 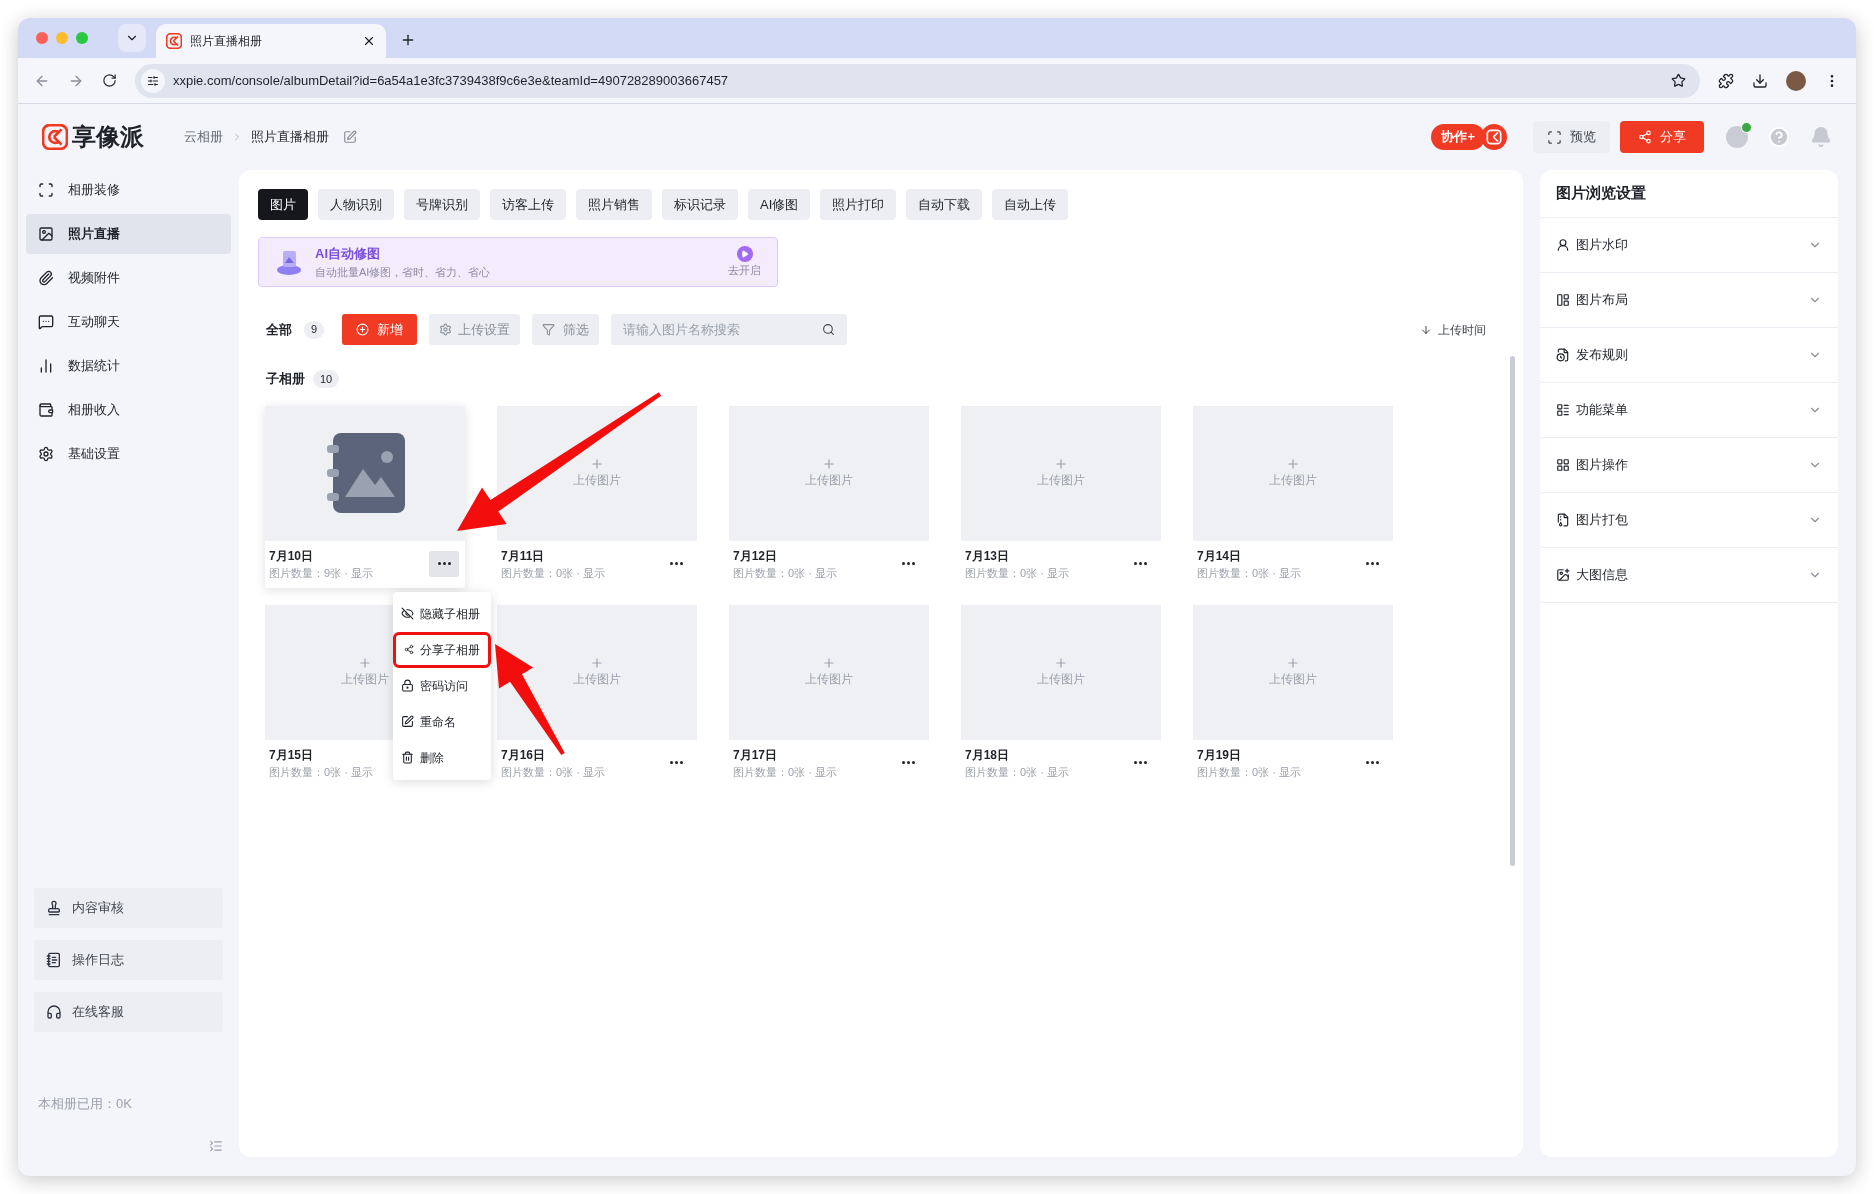 What do you see at coordinates (442, 721) in the screenshot?
I see `menu-item: 重命名` at bounding box center [442, 721].